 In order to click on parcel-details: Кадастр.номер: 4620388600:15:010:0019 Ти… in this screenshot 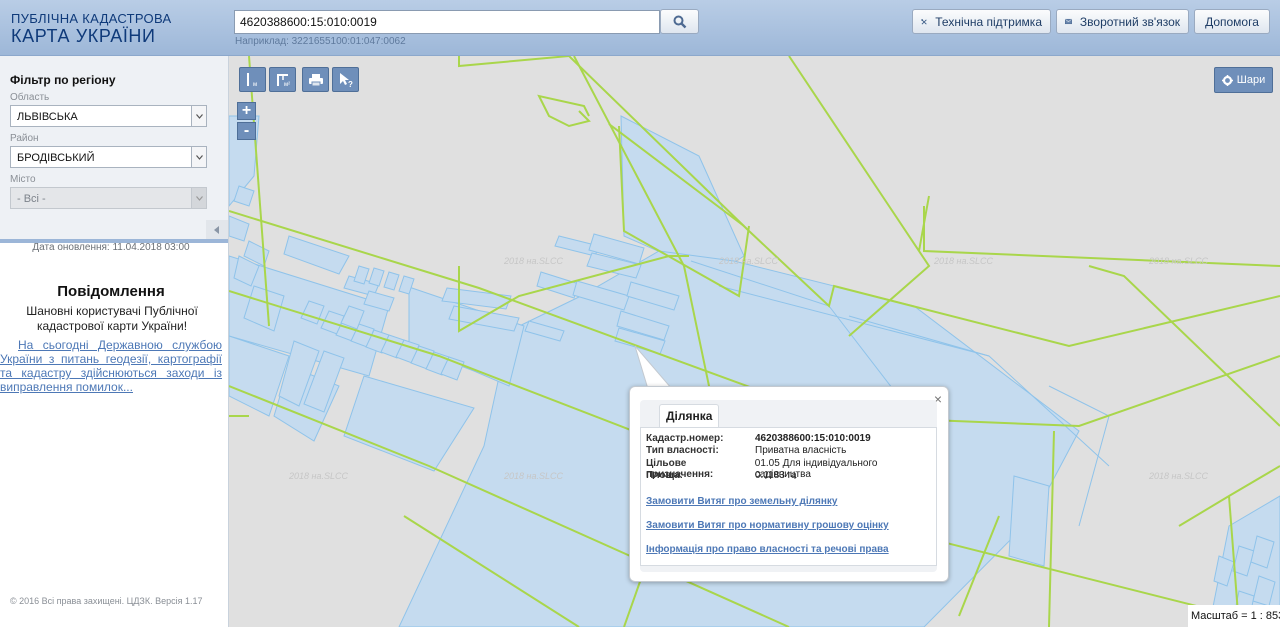, I will do `click(788, 496)`.